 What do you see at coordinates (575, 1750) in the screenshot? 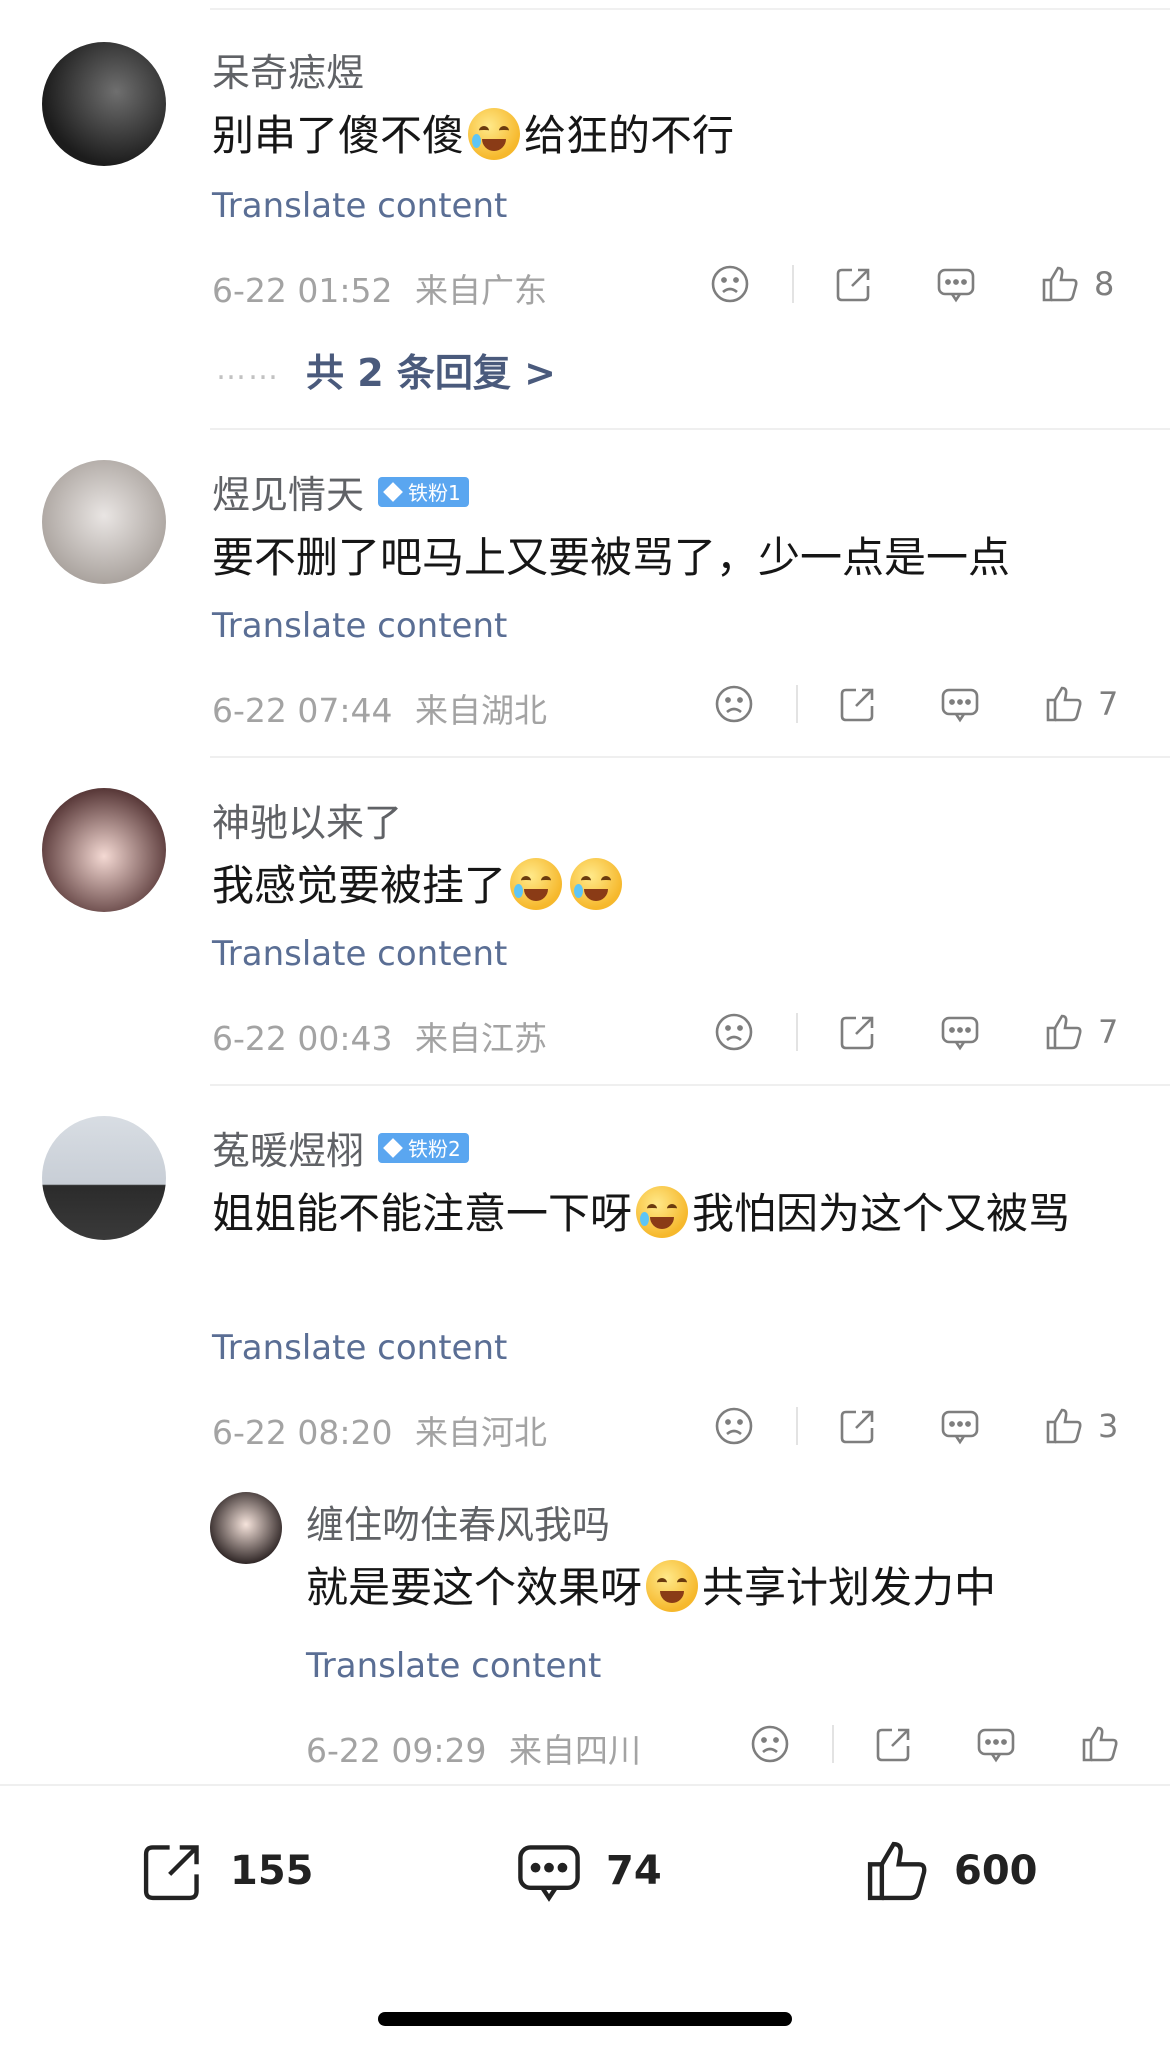
I see `location: 来自四川` at bounding box center [575, 1750].